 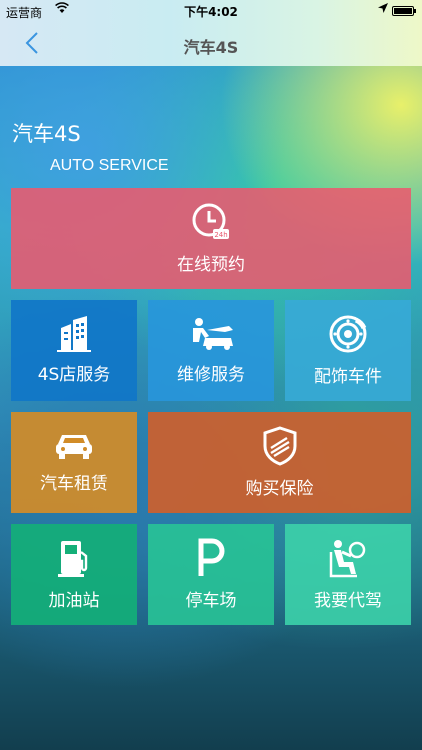 I want to click on tile-label: 我要代驾, so click(x=348, y=601).